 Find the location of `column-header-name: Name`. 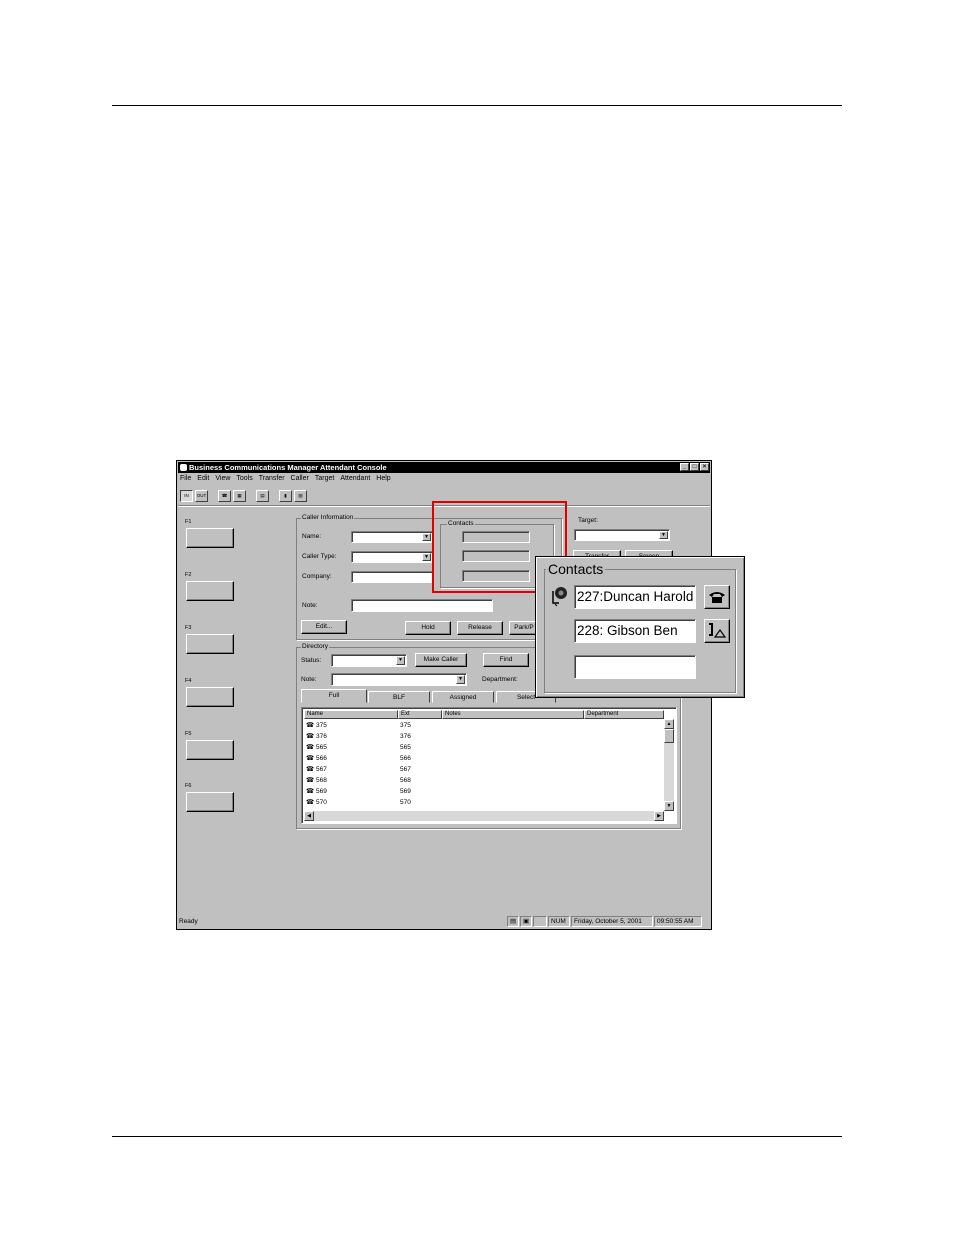

column-header-name: Name is located at coordinates (351, 714).